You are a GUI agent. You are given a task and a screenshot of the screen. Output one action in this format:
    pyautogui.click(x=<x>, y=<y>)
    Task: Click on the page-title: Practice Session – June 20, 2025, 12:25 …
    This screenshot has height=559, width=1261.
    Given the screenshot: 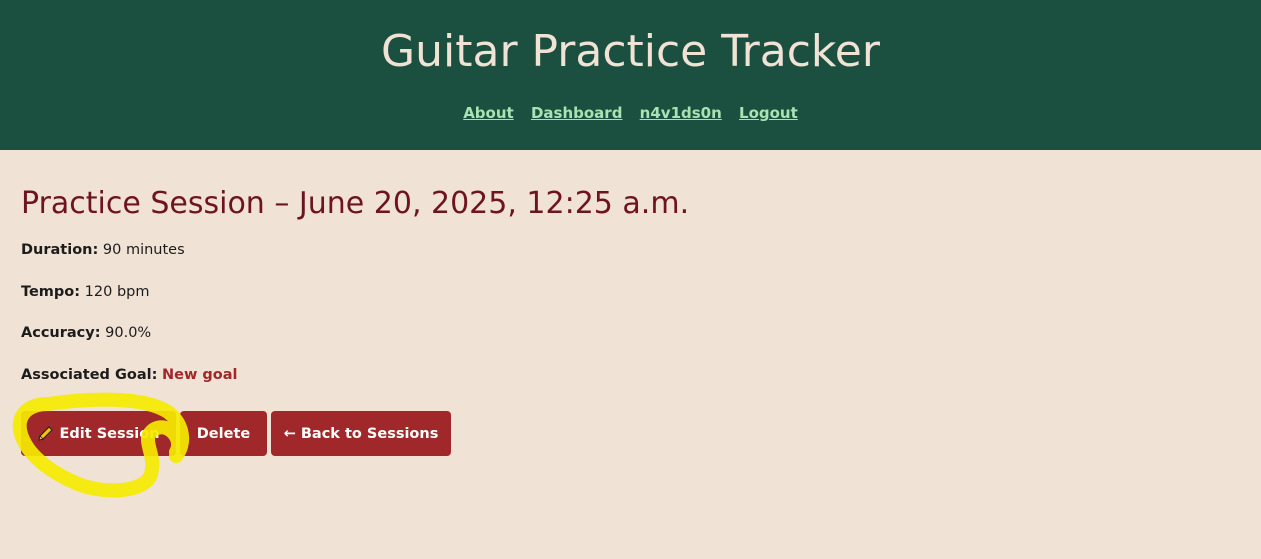 What is the action you would take?
    pyautogui.click(x=355, y=203)
    